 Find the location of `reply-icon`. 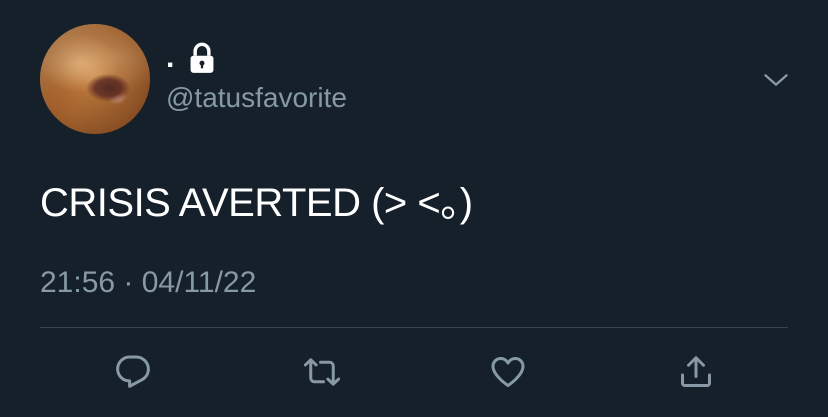

reply-icon is located at coordinates (133, 371).